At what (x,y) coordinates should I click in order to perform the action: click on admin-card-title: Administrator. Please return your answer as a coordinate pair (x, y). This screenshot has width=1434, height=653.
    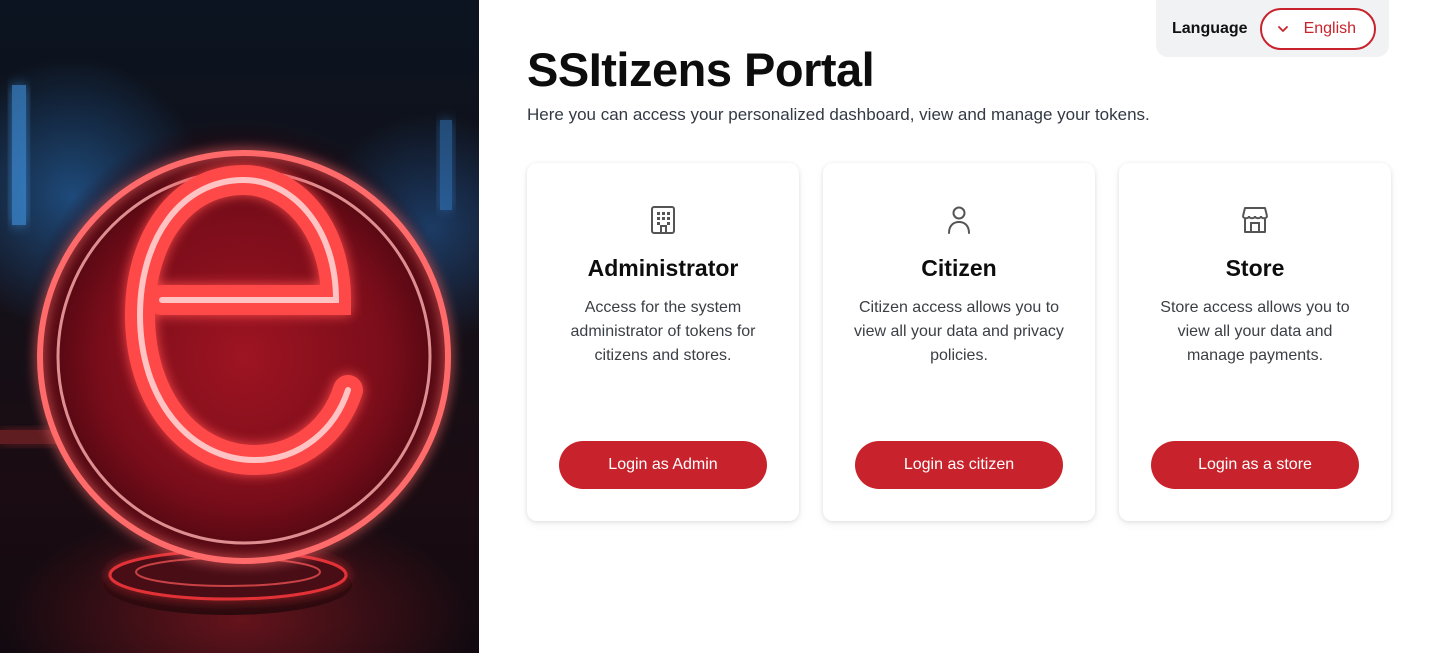
    Looking at the image, I should click on (663, 268).